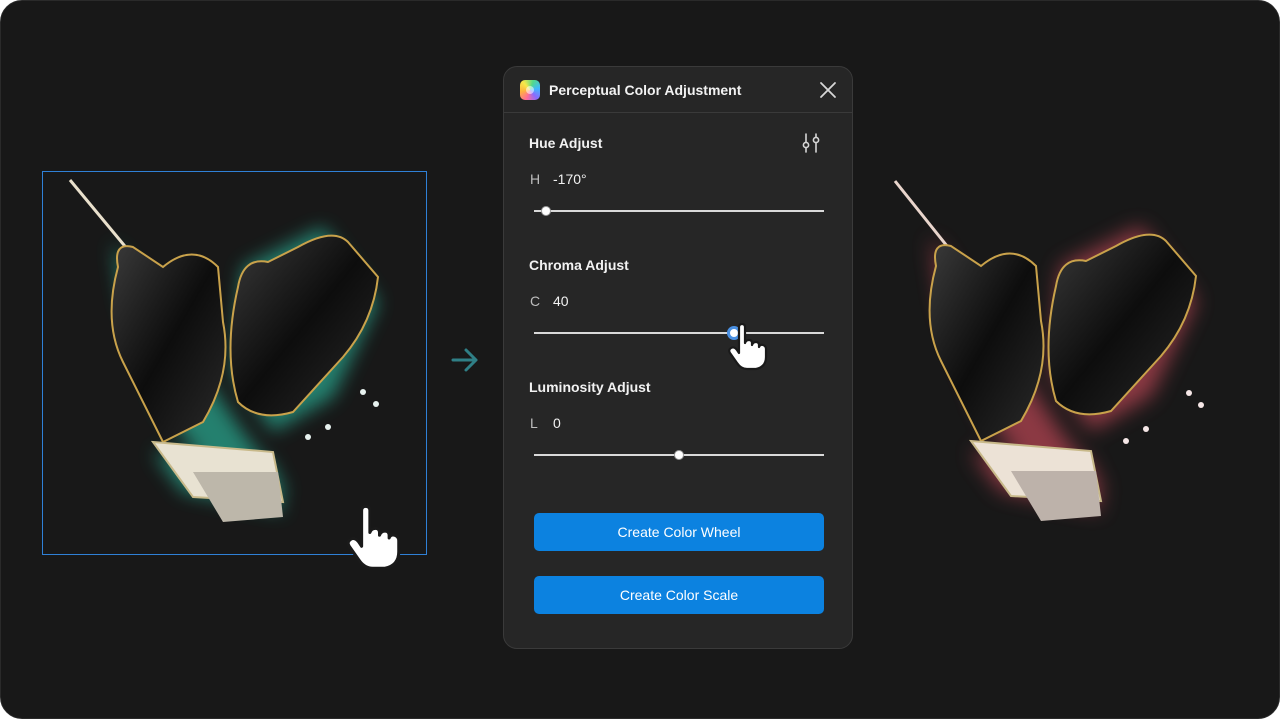 This screenshot has width=1280, height=719. I want to click on create-color-wheel-button: Create Color Wheel, so click(679, 532).